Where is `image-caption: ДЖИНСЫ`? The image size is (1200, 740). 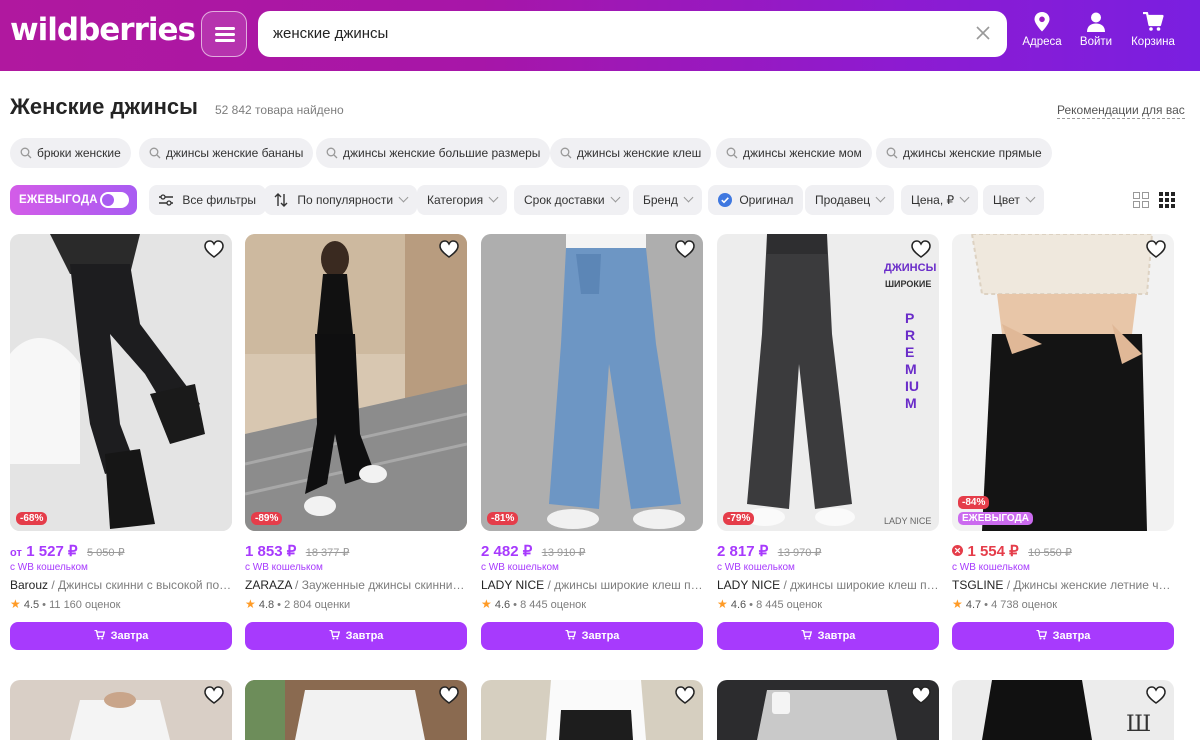
image-caption: ДЖИНСЫ is located at coordinates (910, 268).